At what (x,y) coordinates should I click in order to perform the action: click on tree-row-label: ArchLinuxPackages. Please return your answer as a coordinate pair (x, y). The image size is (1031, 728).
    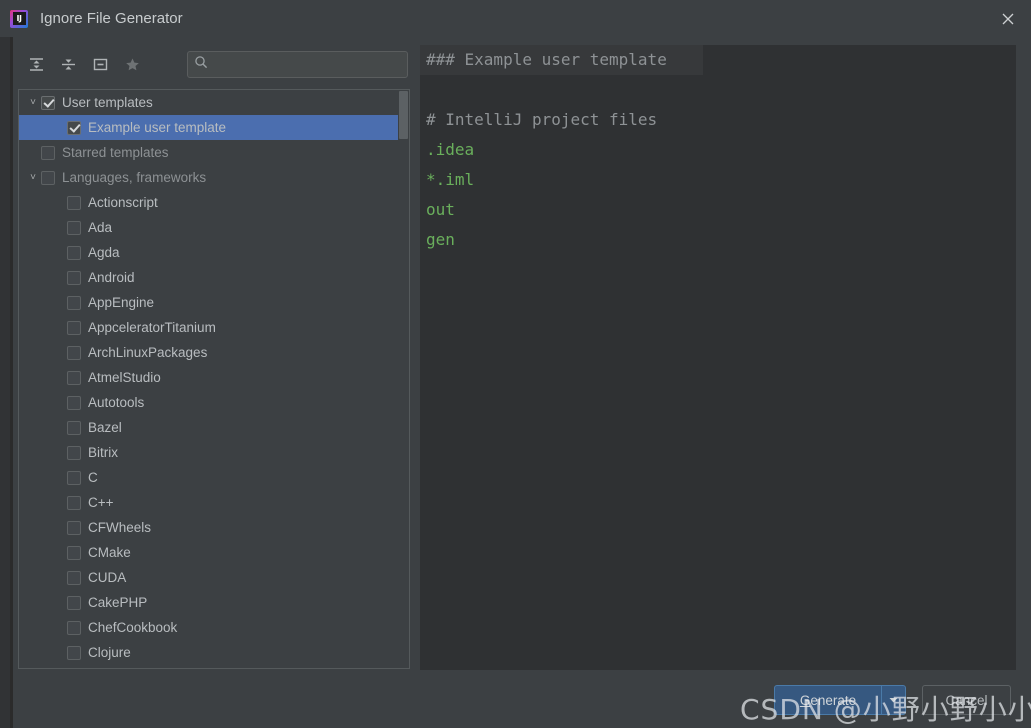
    Looking at the image, I should click on (148, 352).